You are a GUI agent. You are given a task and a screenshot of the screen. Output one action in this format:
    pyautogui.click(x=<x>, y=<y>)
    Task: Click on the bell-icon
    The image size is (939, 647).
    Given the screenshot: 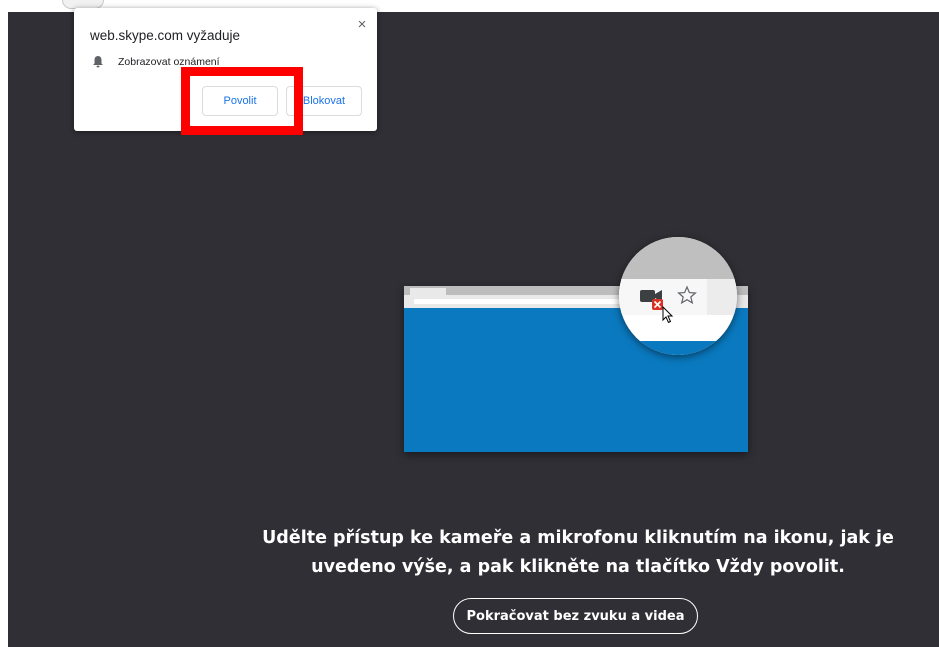 What is the action you would take?
    pyautogui.click(x=98, y=64)
    